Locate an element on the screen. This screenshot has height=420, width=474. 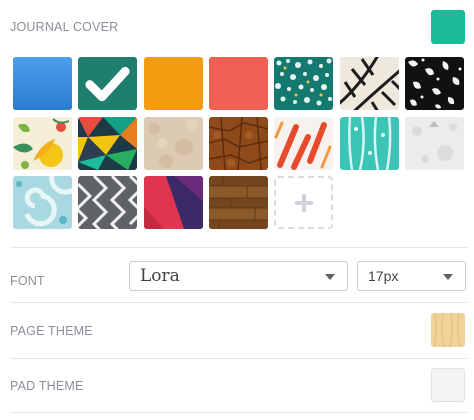
font-family-value: Lora is located at coordinates (160, 276).